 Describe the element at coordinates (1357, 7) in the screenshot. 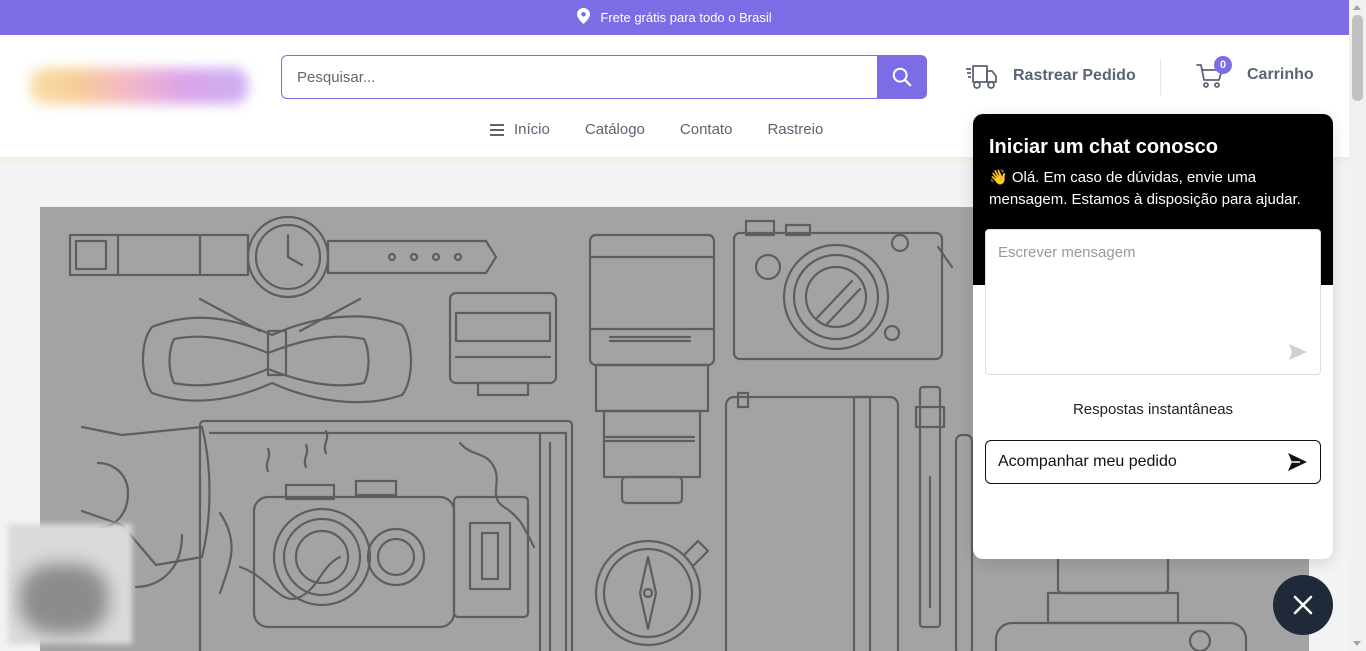

I see `scroll-up-arrow-icon` at that location.